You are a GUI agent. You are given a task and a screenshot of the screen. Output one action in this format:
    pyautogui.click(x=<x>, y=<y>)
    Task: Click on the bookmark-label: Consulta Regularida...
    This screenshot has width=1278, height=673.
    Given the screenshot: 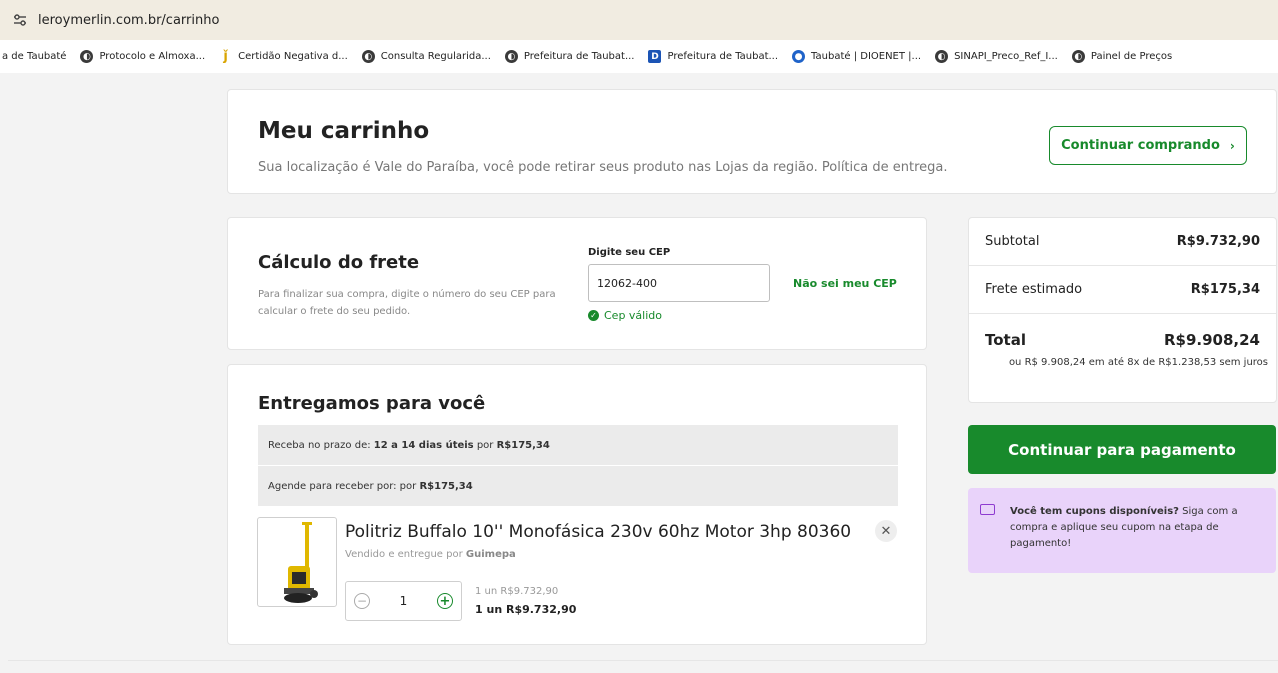 What is the action you would take?
    pyautogui.click(x=435, y=56)
    